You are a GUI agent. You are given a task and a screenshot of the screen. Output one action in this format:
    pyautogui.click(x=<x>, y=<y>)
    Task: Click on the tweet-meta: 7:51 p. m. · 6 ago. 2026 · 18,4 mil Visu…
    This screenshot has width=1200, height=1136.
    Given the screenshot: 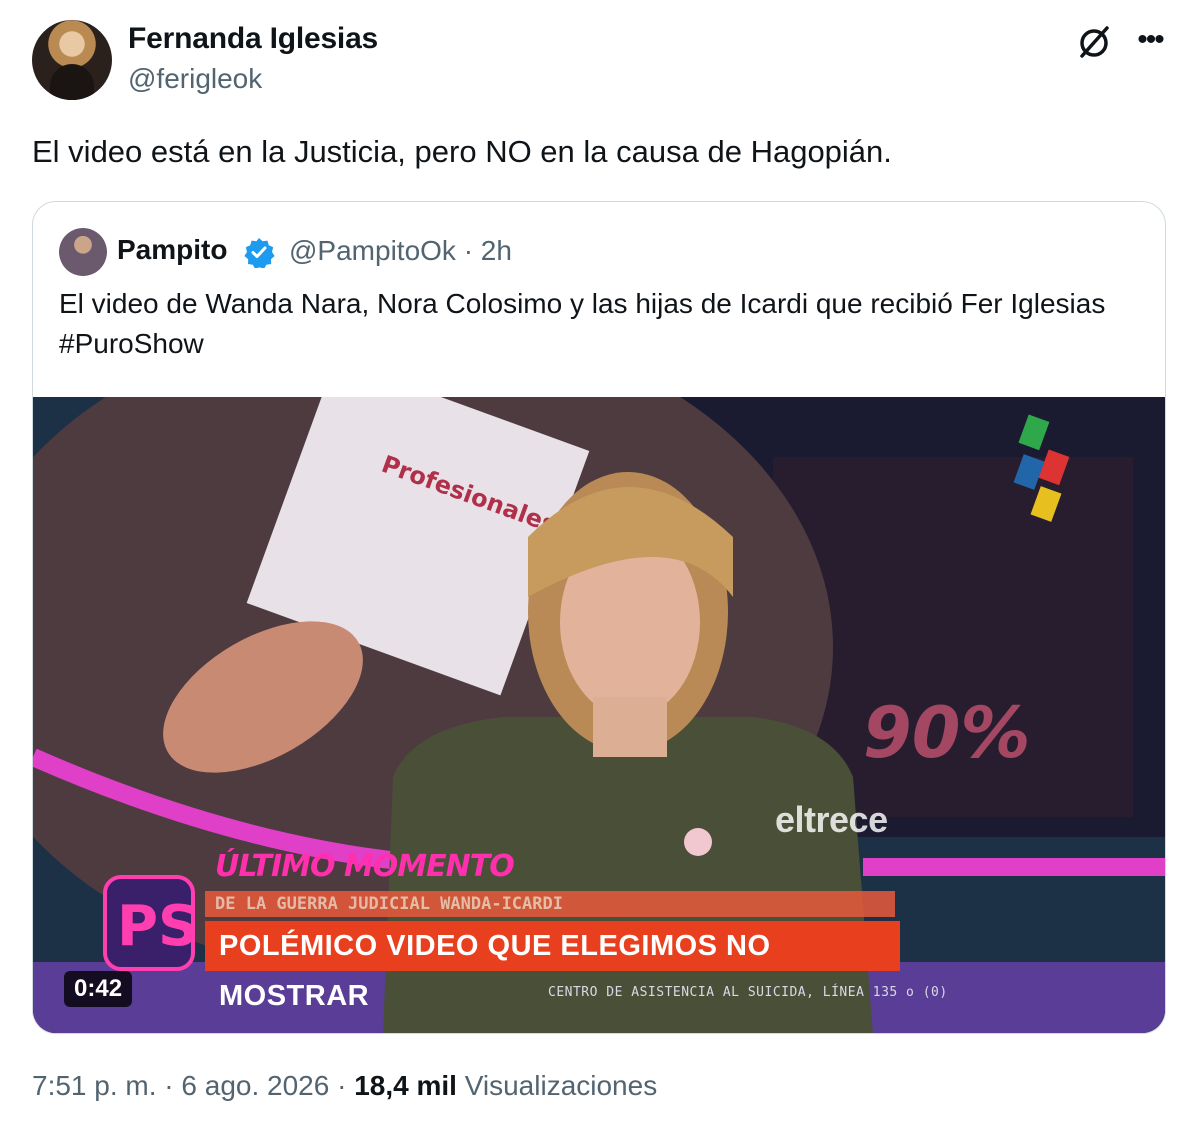 What is the action you would take?
    pyautogui.click(x=344, y=1086)
    